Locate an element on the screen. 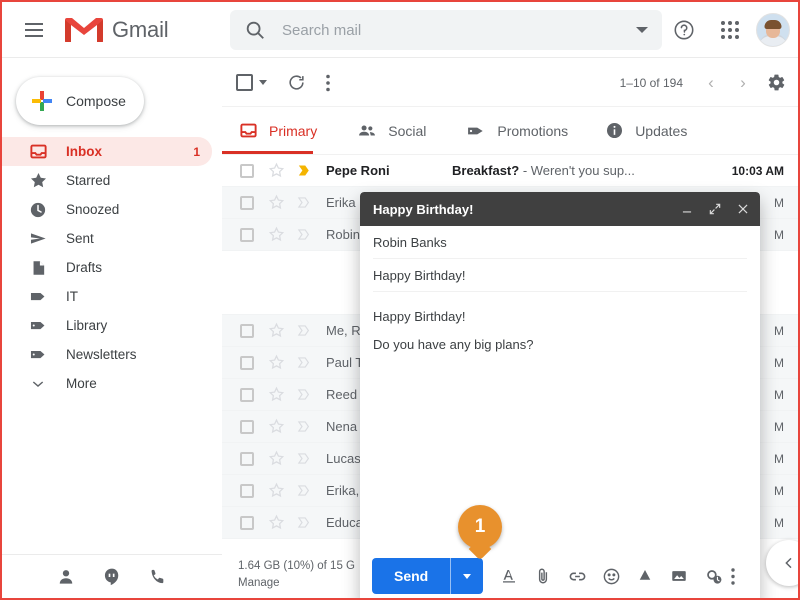 The height and width of the screenshot is (600, 800). send-divider is located at coordinates (451, 576).